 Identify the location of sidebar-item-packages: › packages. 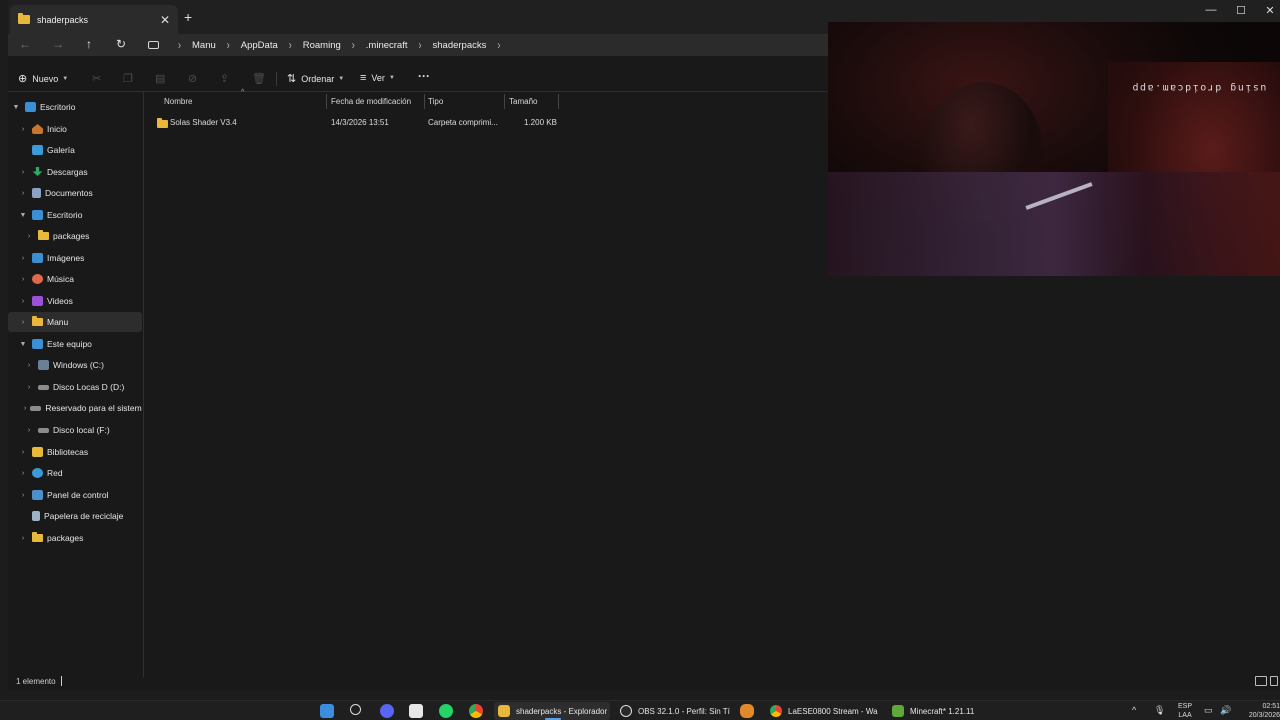
(75, 236).